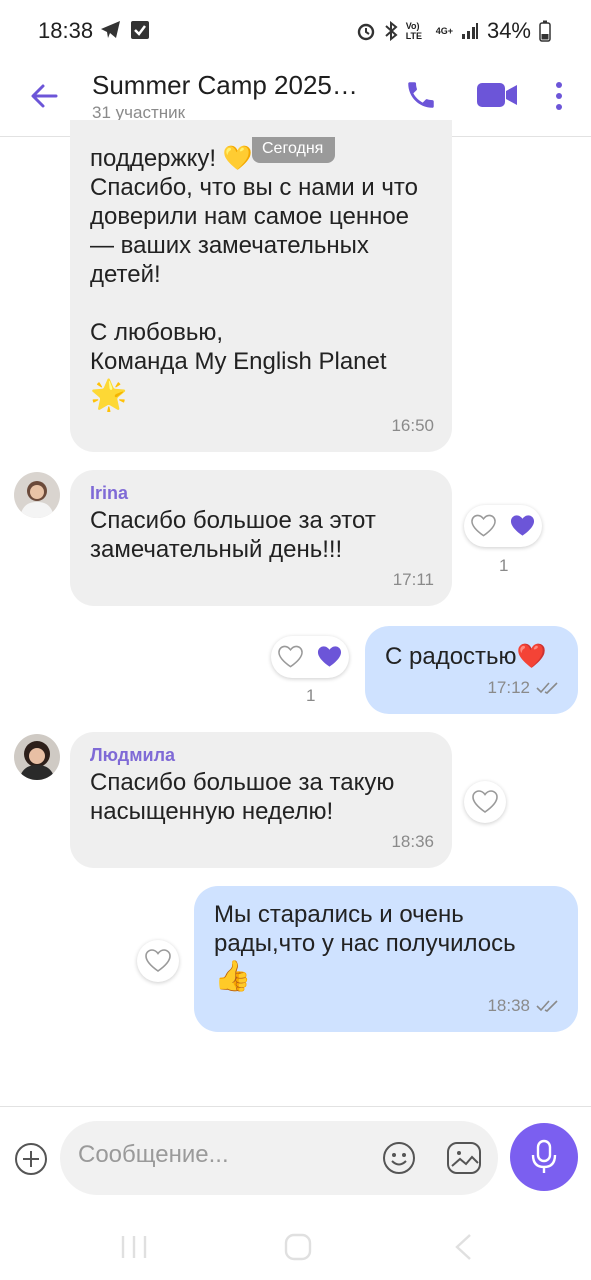 This screenshot has height=1280, width=591. What do you see at coordinates (37, 495) in the screenshot?
I see `avatar-irina` at bounding box center [37, 495].